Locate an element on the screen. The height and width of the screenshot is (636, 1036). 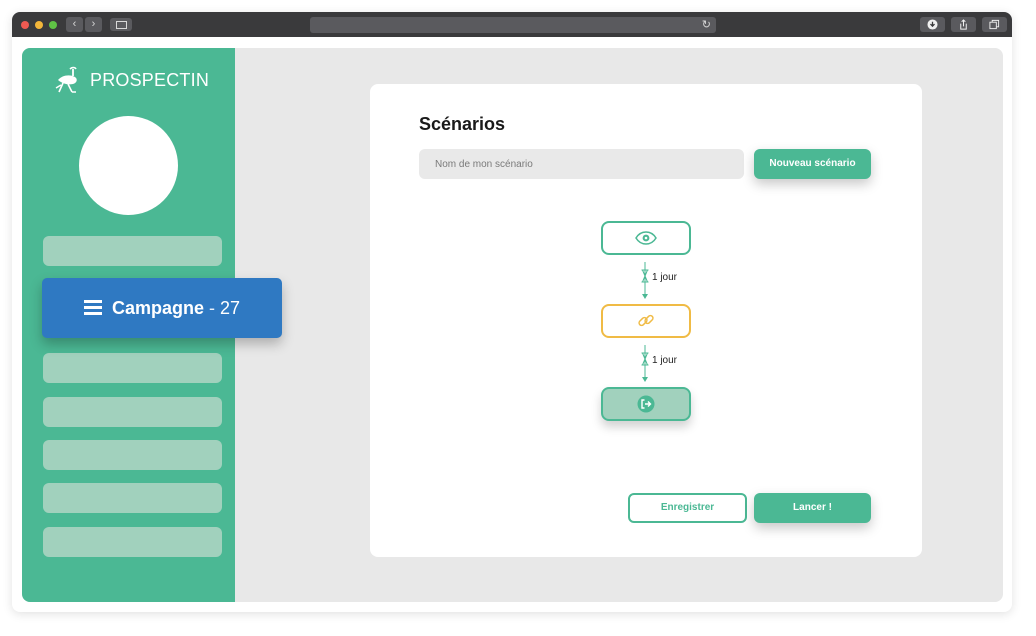
address-bar: ↻ is located at coordinates (513, 25).